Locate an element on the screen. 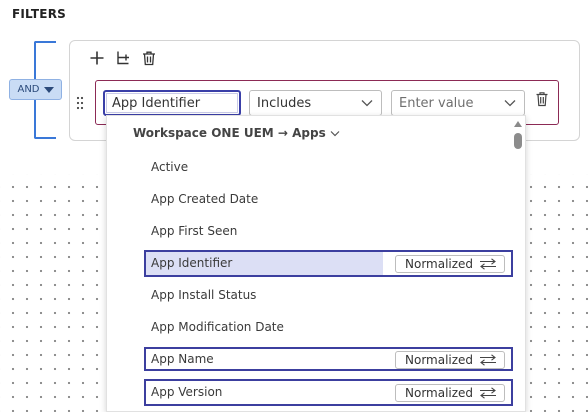  operator-select: Includes is located at coordinates (315, 103).